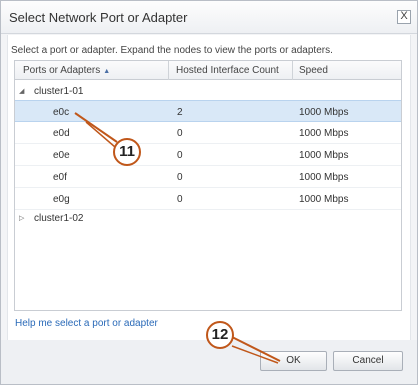 This screenshot has height=385, width=418. I want to click on tree-node-cluster1-02: ▷ cluster1-02, so click(208, 218).